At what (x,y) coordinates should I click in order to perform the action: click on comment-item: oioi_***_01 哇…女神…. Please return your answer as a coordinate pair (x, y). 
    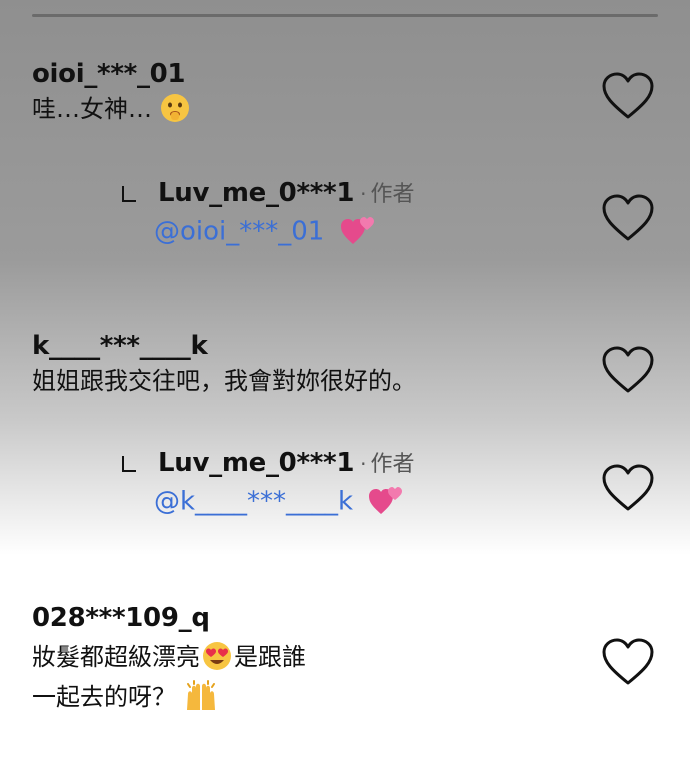
    Looking at the image, I should click on (361, 92).